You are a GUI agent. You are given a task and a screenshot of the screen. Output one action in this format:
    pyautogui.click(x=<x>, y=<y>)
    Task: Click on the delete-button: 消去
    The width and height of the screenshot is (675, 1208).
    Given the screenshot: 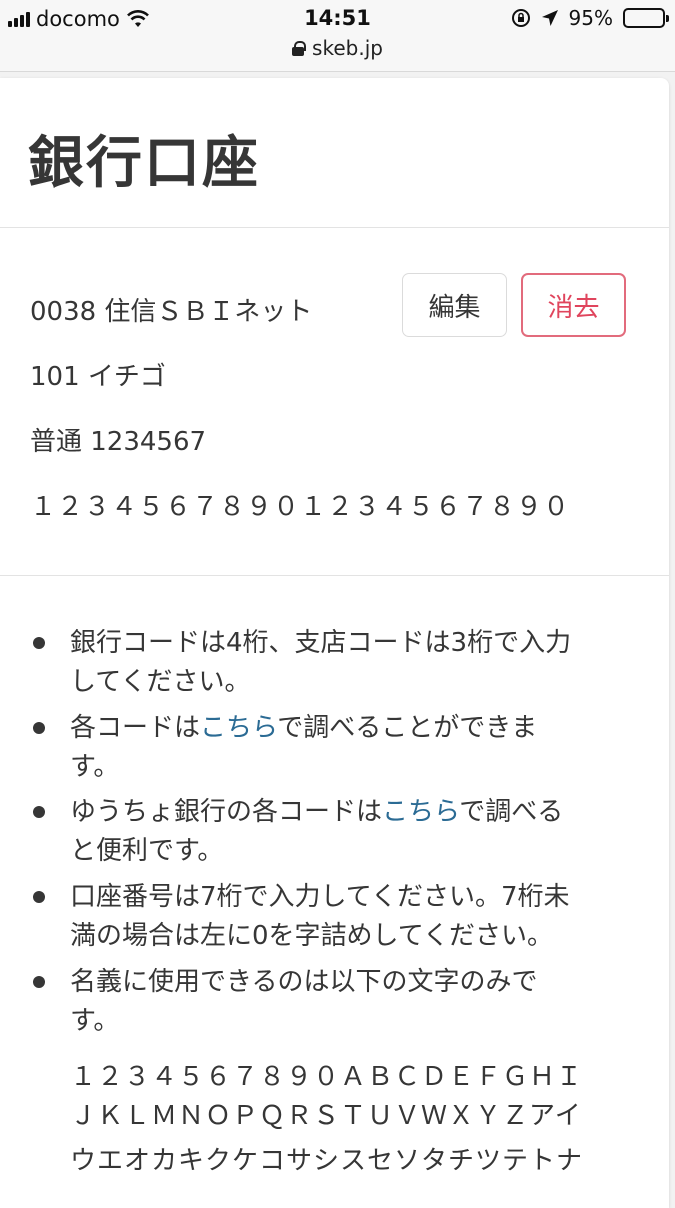 What is the action you would take?
    pyautogui.click(x=573, y=305)
    